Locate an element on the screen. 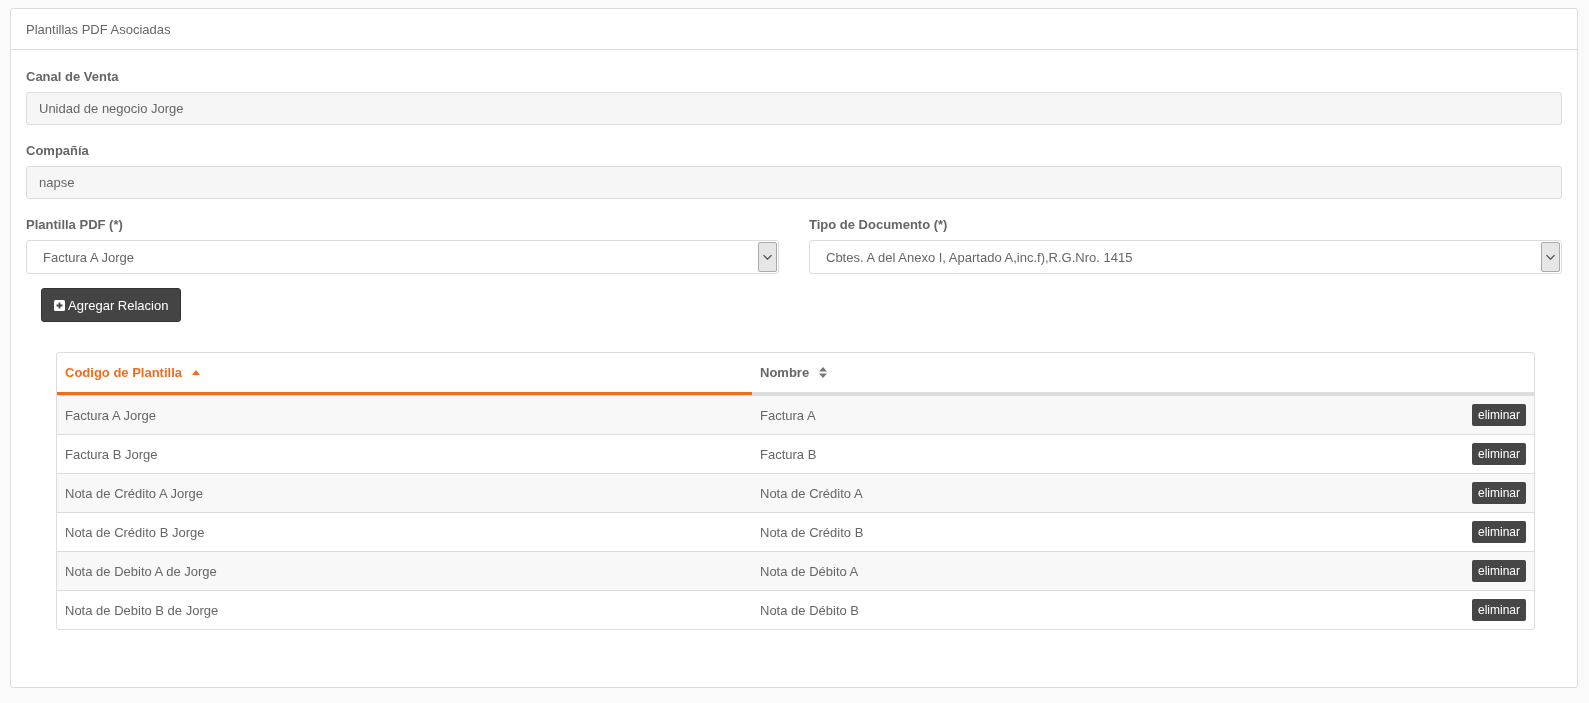  table-cell: Nota de Crédito B Jorge is located at coordinates (135, 532).